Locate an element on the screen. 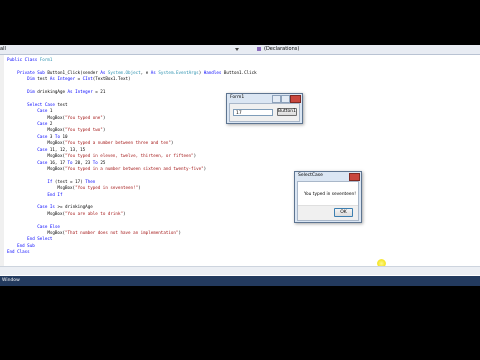 Image resolution: width=480 pixels, height=360 pixels. messagebox-client-area: You typed in seventeen! OK is located at coordinates (328, 201).